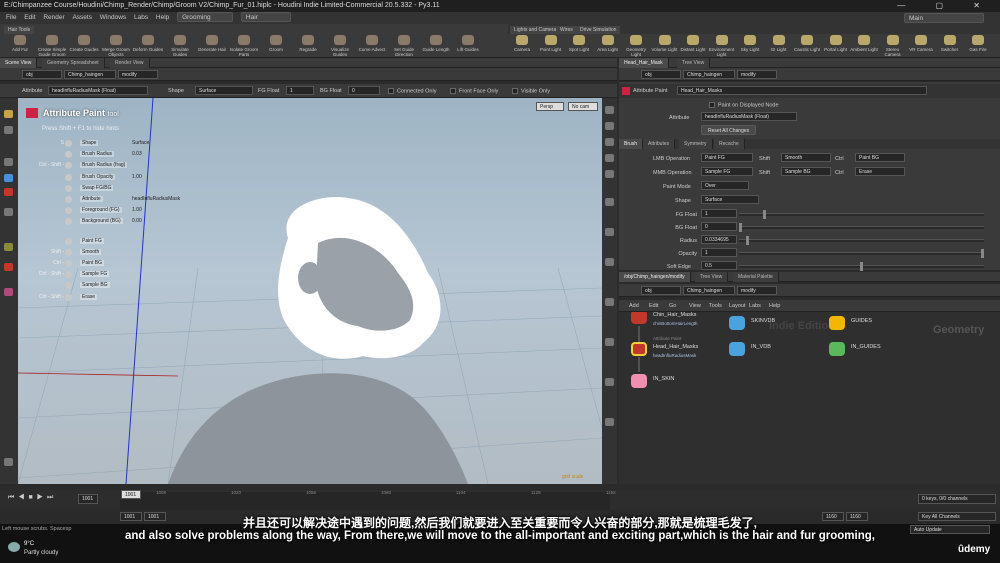 This screenshot has width=1000, height=563. Describe the element at coordinates (757, 74) in the screenshot. I see `param-path-modify: modify` at that location.